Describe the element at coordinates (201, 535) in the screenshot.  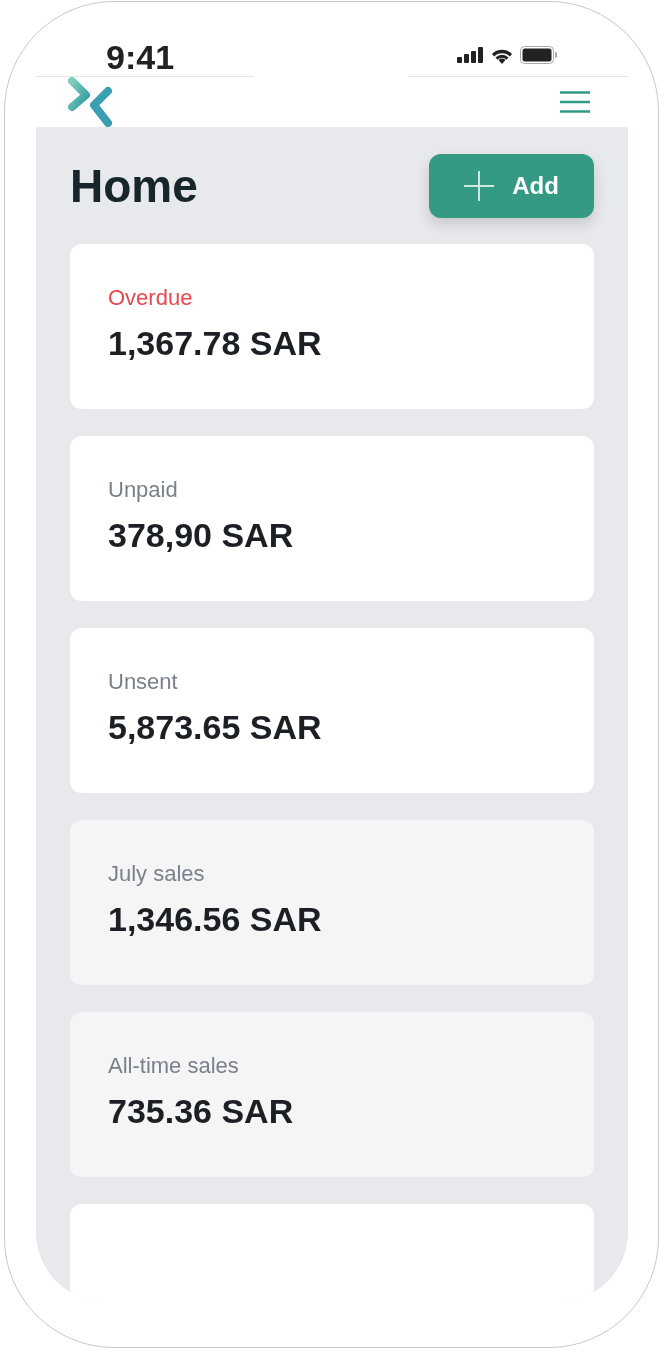
I see `card-amount: 378,90 SAR` at that location.